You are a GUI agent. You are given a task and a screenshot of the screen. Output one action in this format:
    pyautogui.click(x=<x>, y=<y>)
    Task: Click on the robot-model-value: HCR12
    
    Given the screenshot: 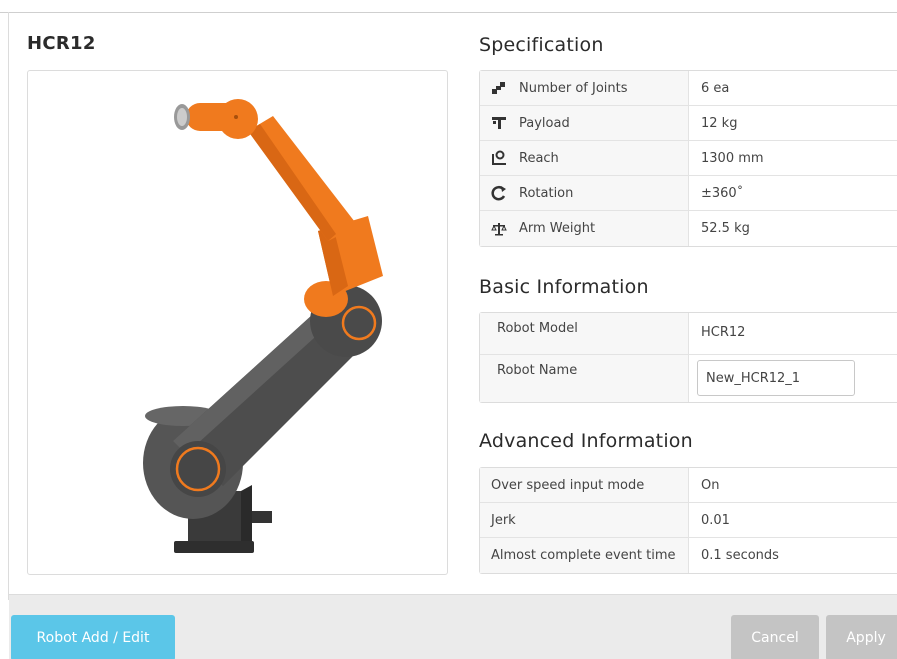 What is the action you would take?
    pyautogui.click(x=723, y=332)
    